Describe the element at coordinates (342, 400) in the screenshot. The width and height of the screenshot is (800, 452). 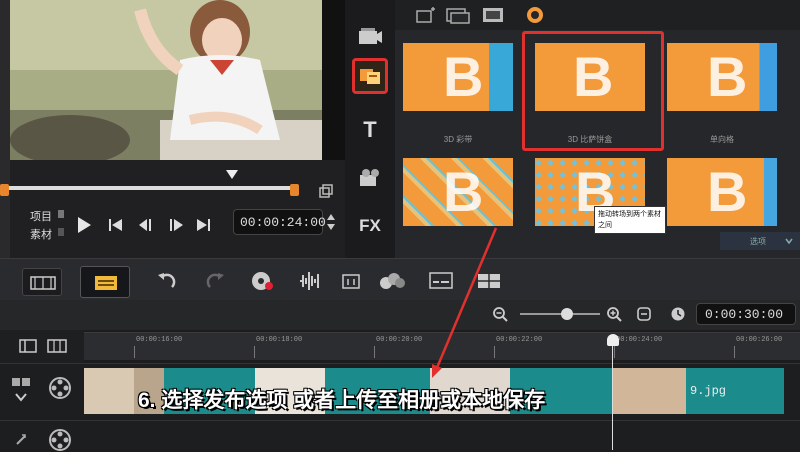
I see `tutorial-caption: 6. 选择发布选项 或者上传至相册或本地保存` at that location.